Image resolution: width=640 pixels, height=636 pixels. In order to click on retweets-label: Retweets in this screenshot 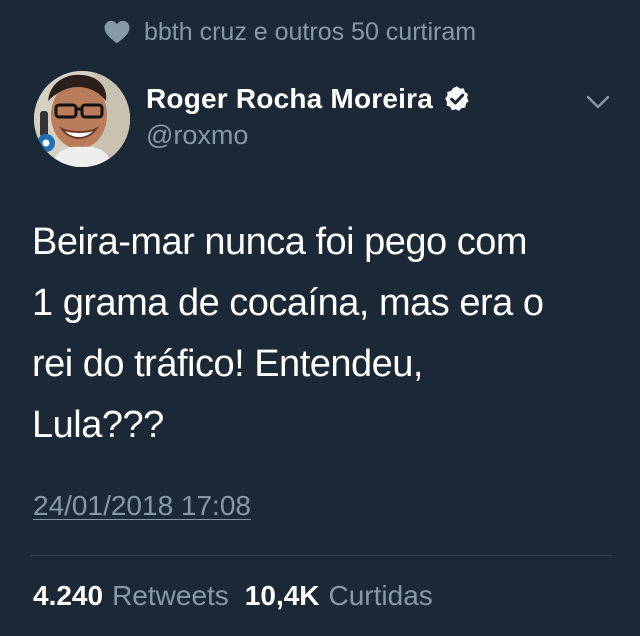, I will do `click(170, 595)`.